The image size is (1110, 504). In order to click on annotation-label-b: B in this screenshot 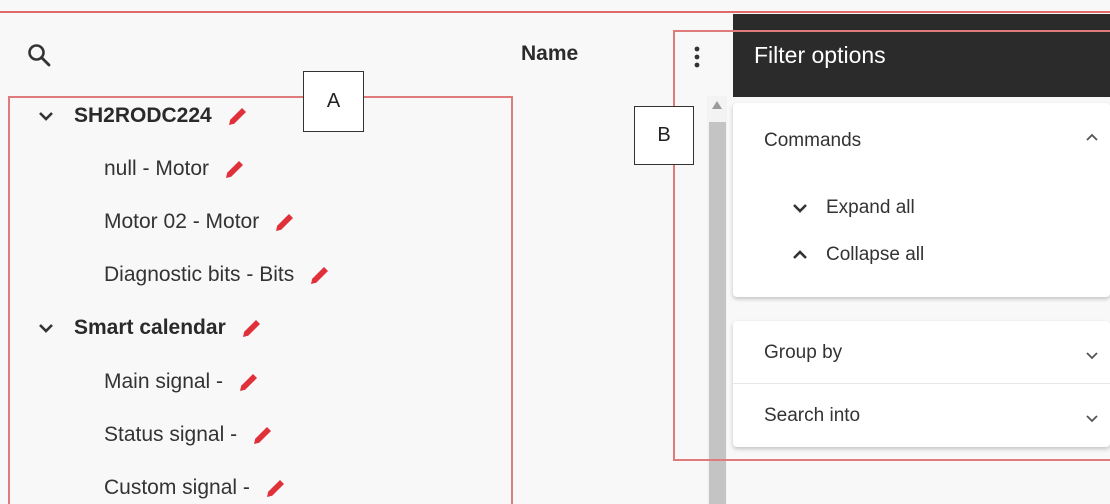, I will do `click(664, 135)`.